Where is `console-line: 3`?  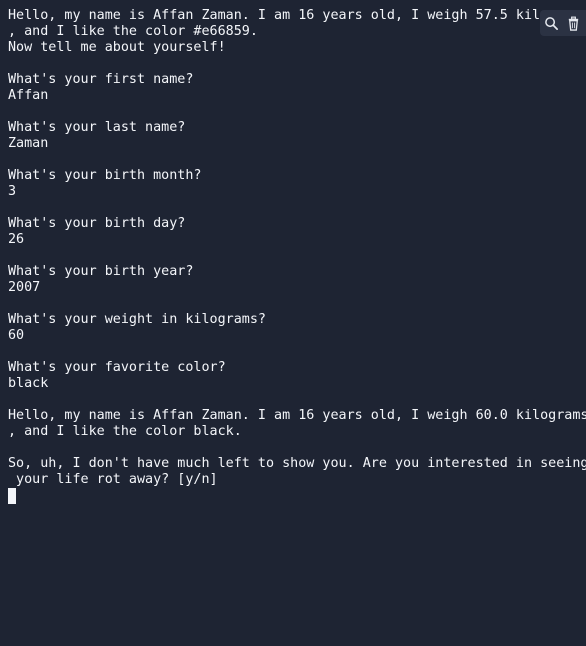
console-line: 3 is located at coordinates (12, 191).